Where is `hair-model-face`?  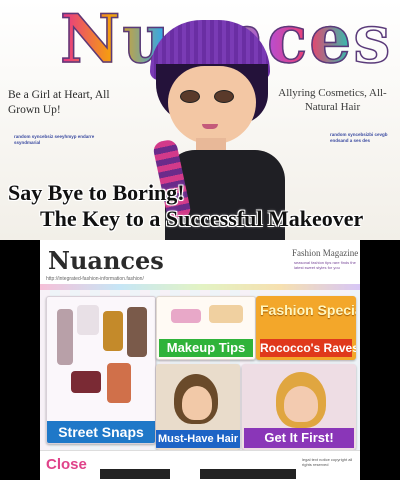 hair-model-face is located at coordinates (197, 403).